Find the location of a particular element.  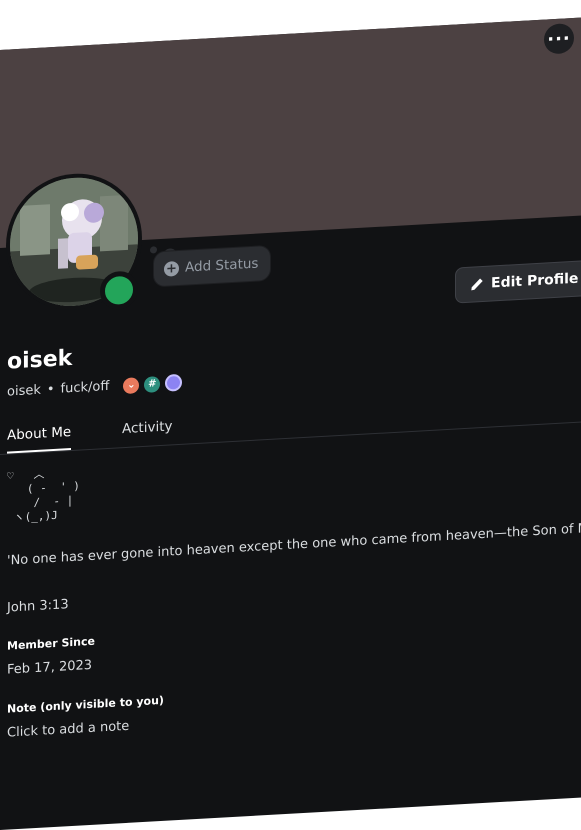

display-name: oisek is located at coordinates (40, 360).